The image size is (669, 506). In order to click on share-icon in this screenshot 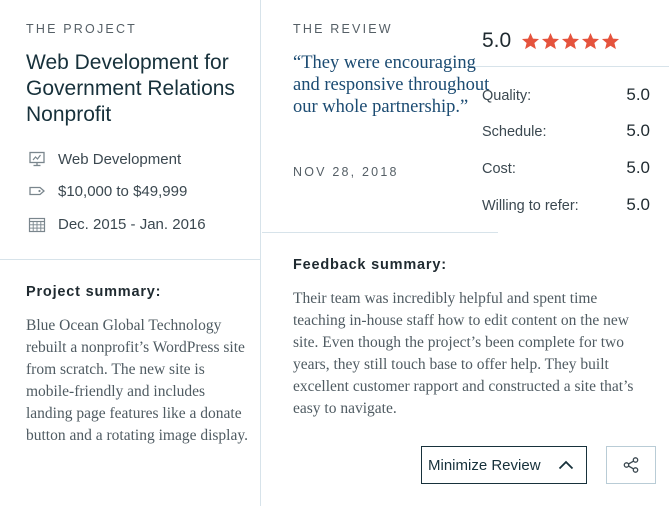, I will do `click(631, 465)`.